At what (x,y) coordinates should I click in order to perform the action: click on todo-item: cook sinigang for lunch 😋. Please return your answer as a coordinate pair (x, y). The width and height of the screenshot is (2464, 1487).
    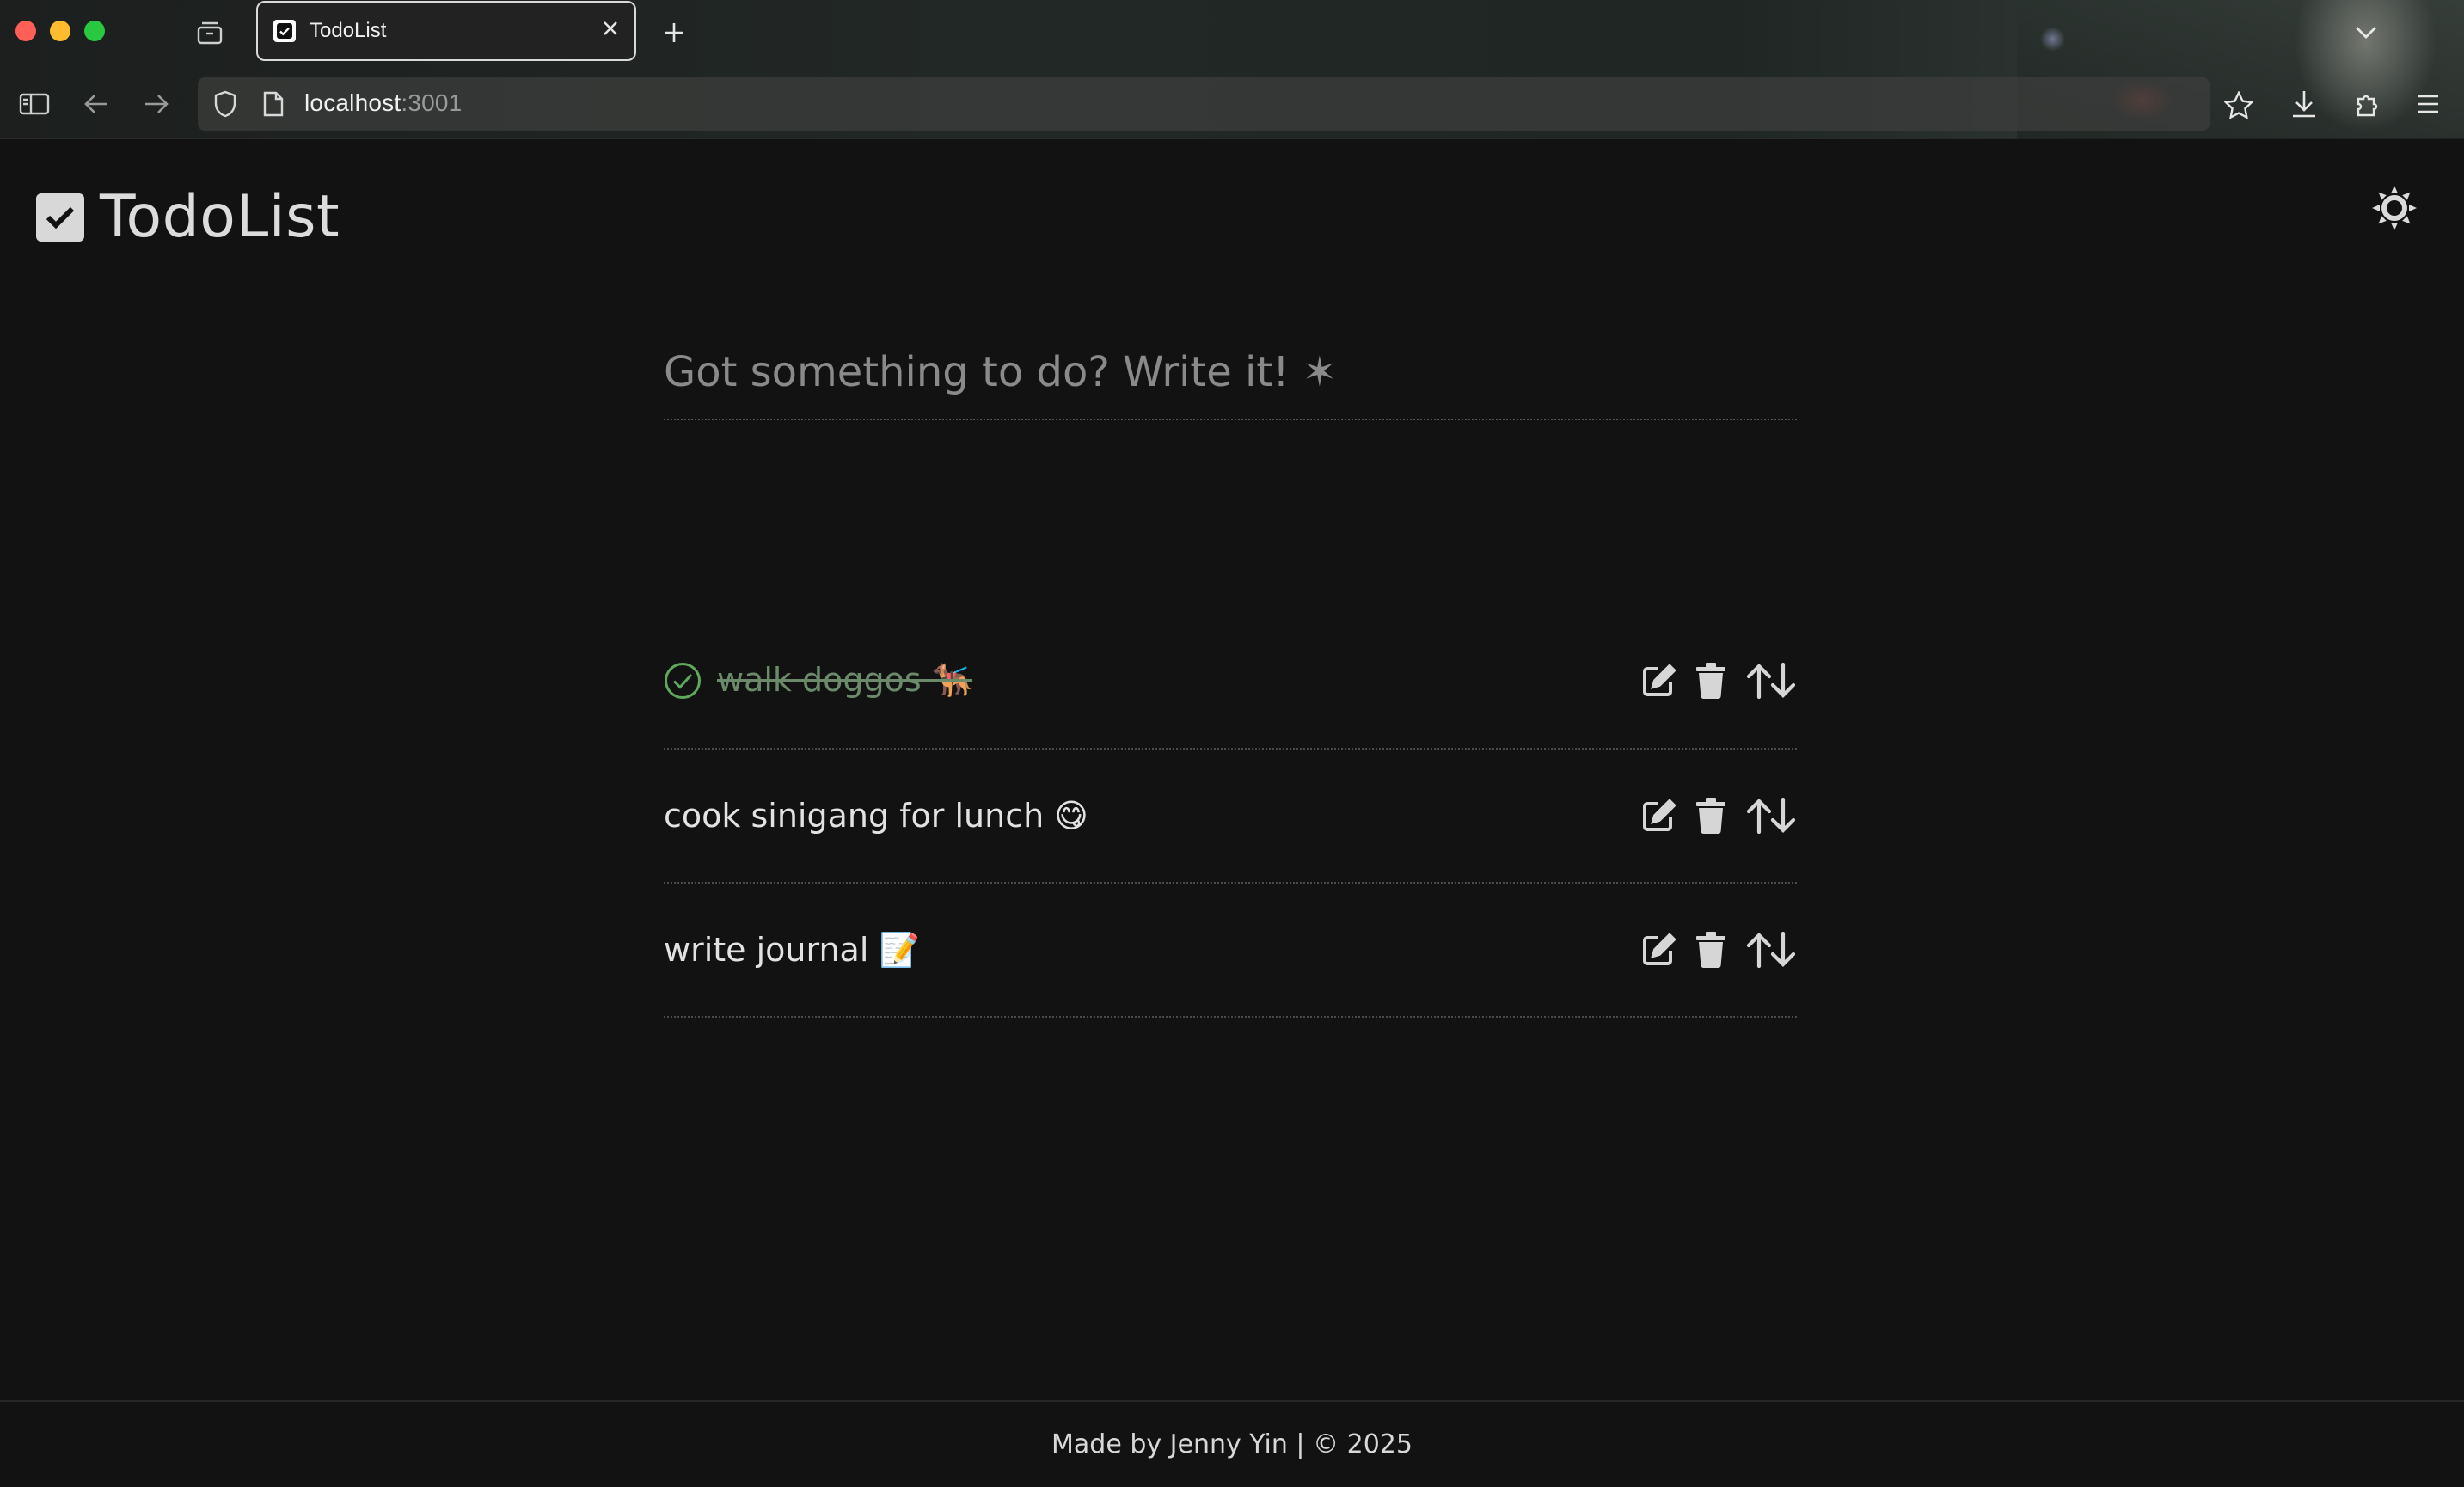
    Looking at the image, I should click on (1230, 817).